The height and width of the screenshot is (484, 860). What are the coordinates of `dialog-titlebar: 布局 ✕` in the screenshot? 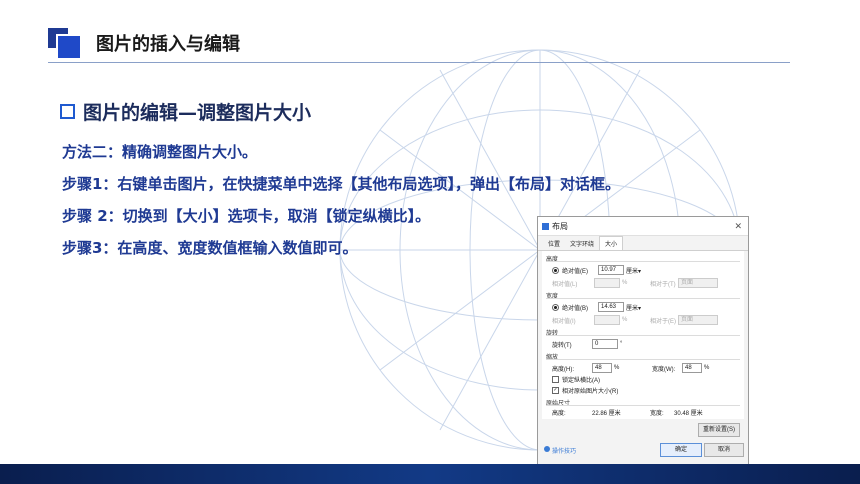 It's located at (643, 226).